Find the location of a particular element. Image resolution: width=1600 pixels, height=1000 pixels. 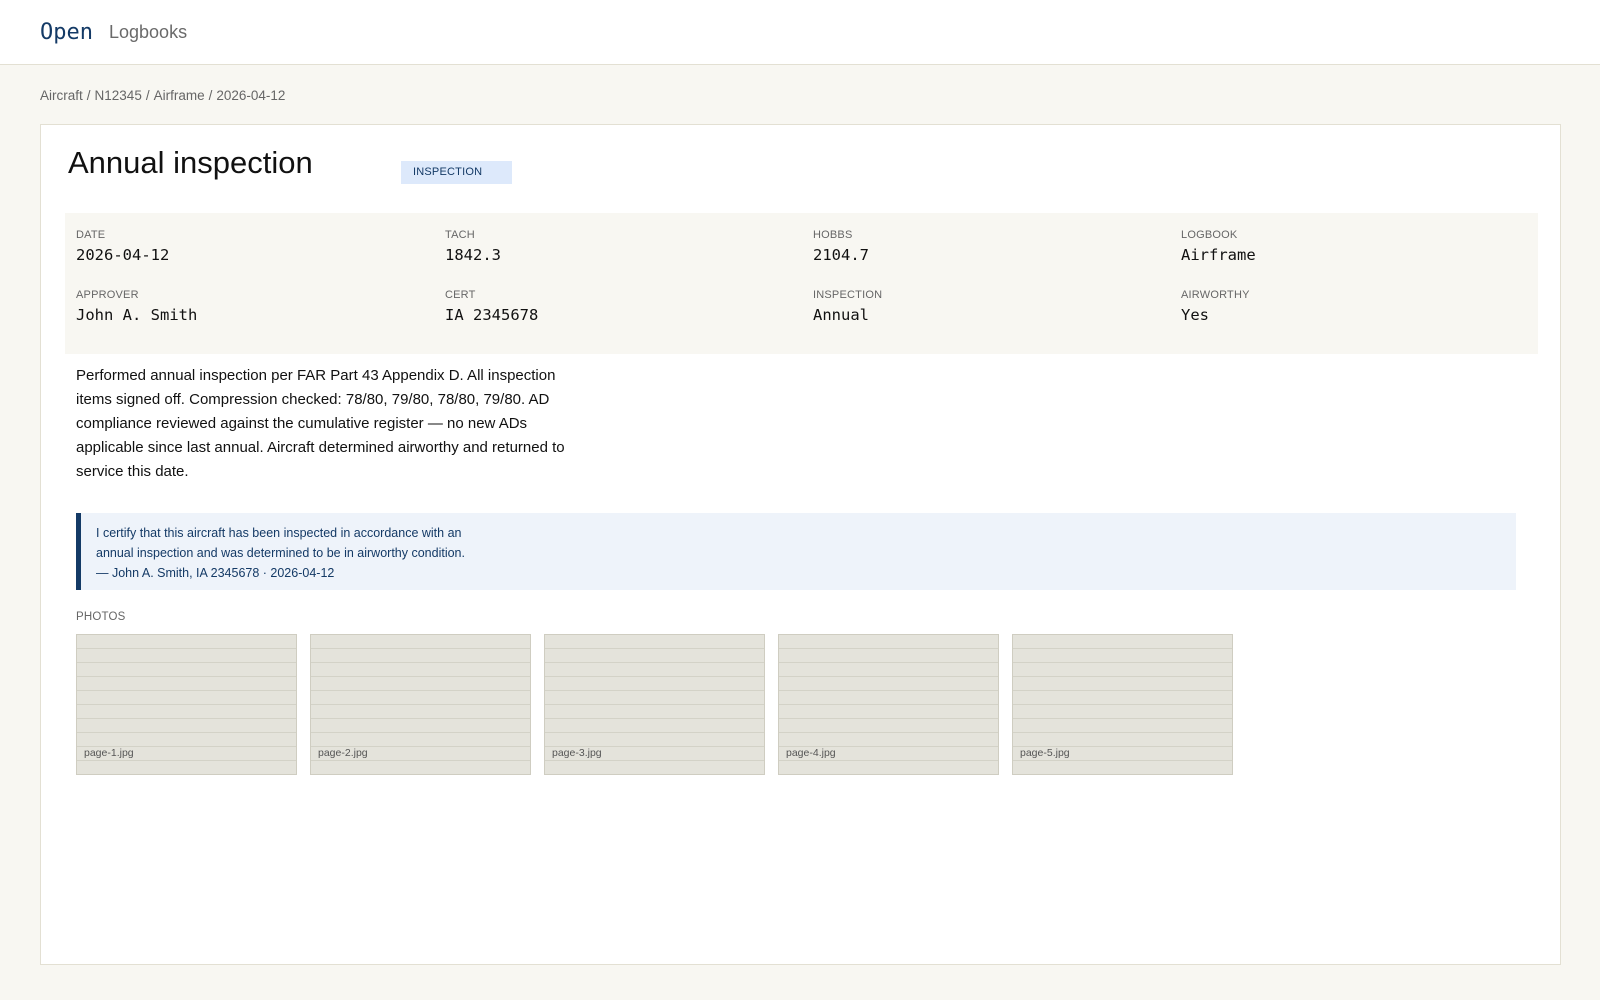

meta-value: IA 2345678 is located at coordinates (492, 315).